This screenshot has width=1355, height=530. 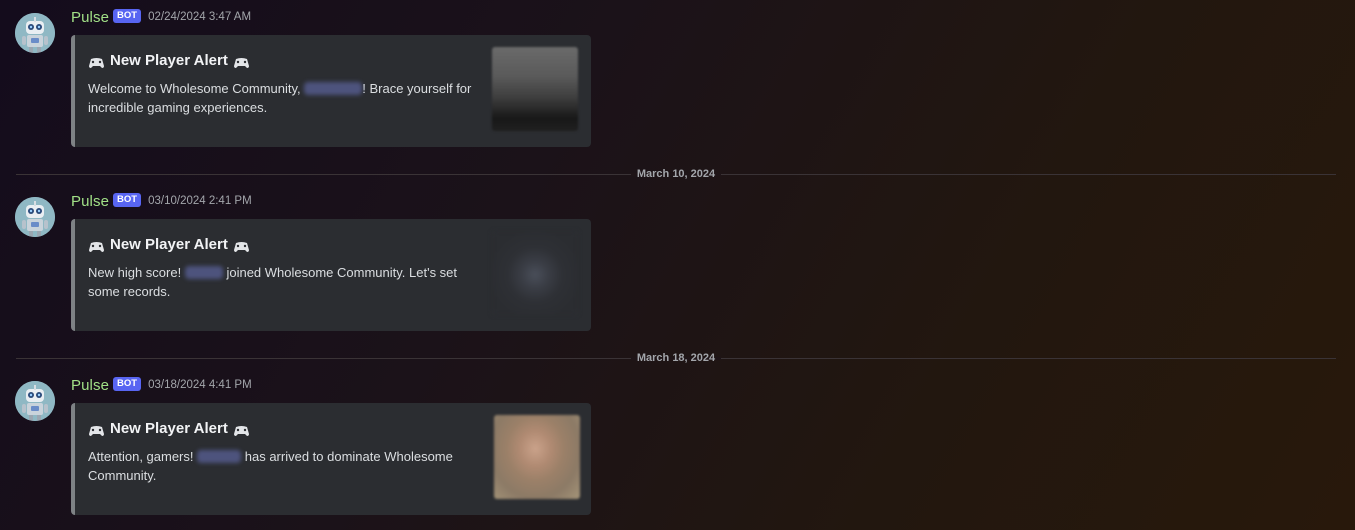 I want to click on message-header: Pulse BOT 03/10/2024 2:41 PM, so click(x=161, y=201).